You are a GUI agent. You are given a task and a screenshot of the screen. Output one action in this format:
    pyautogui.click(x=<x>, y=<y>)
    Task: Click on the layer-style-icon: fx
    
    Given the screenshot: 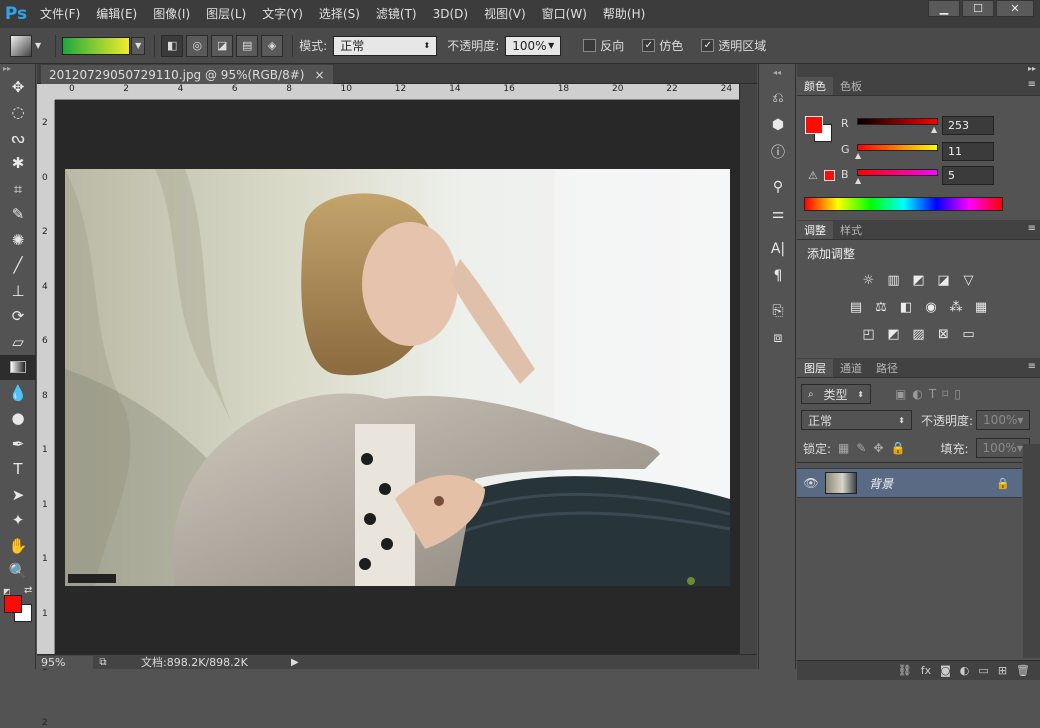 What is the action you would take?
    pyautogui.click(x=926, y=670)
    